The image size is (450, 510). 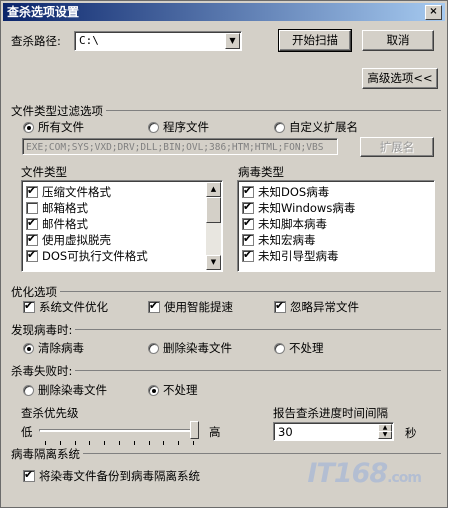 I want to click on kill-failed-title: 杀毒失败时:, so click(x=43, y=371).